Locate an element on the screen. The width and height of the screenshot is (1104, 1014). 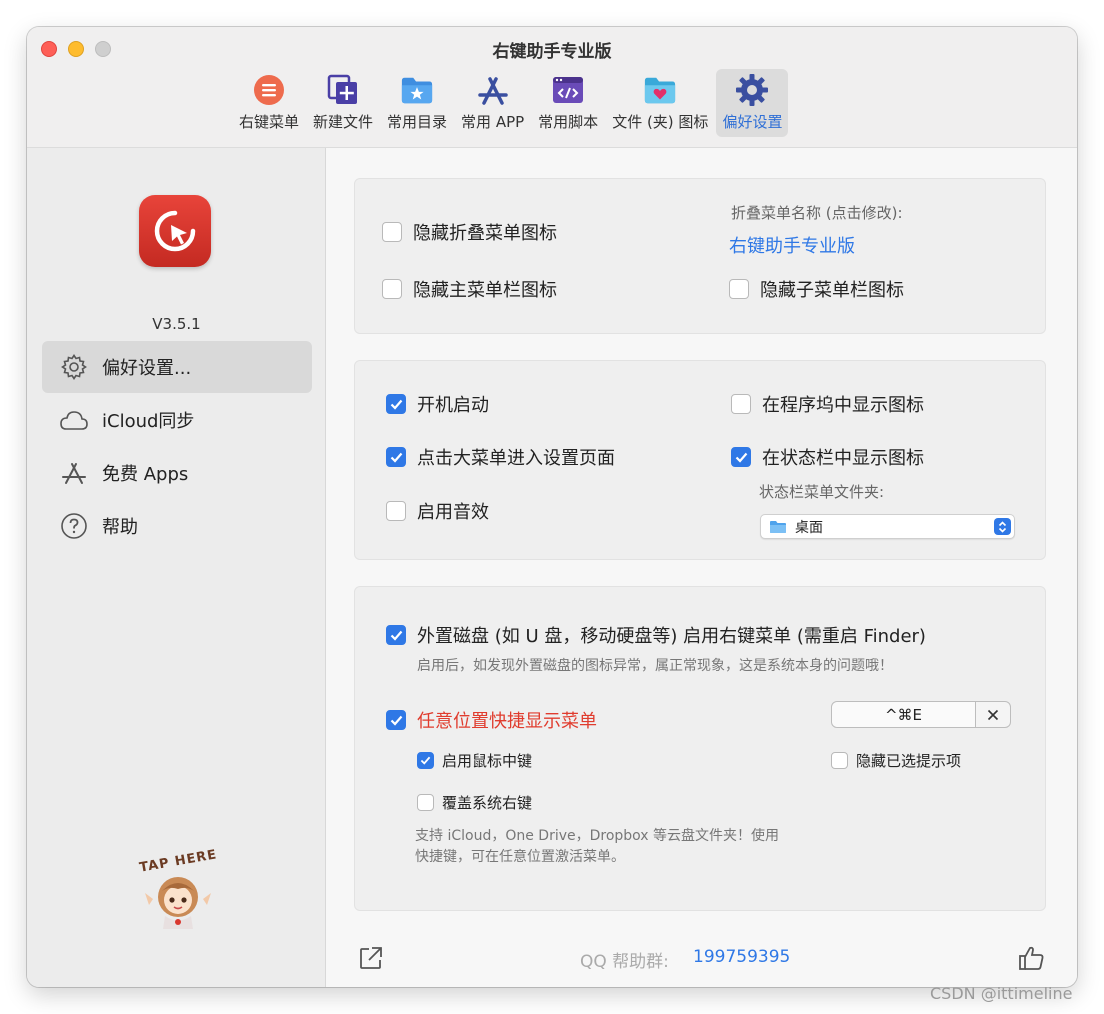
tab-preferences: 偏好设置 is located at coordinates (752, 103).